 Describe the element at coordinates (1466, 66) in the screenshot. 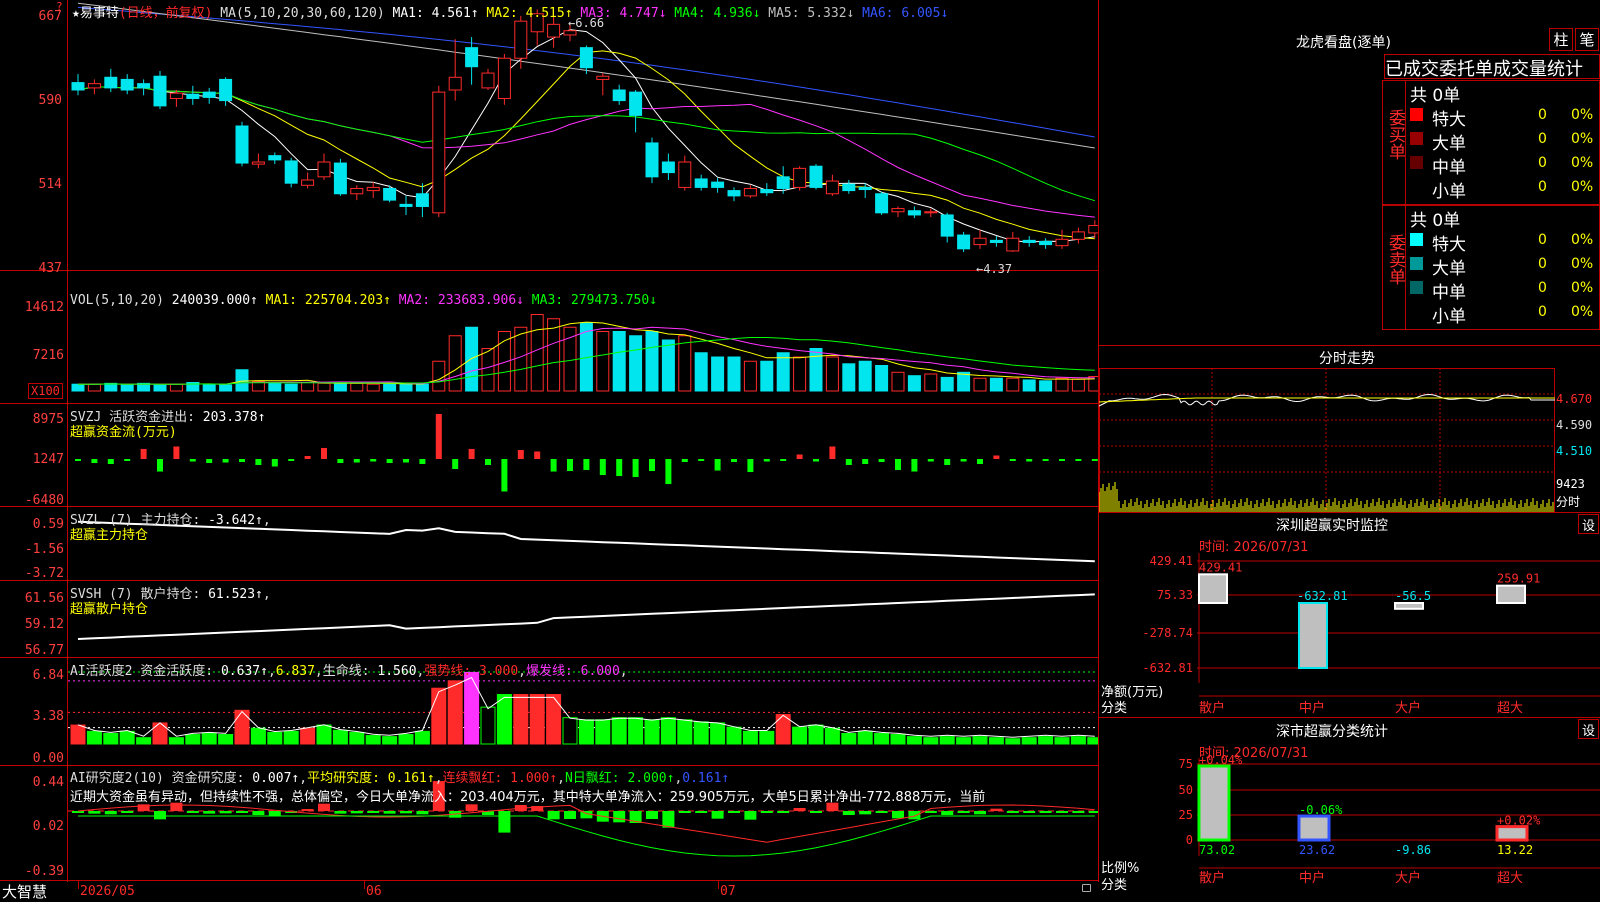

I see `tab-orders: 委托单` at that location.